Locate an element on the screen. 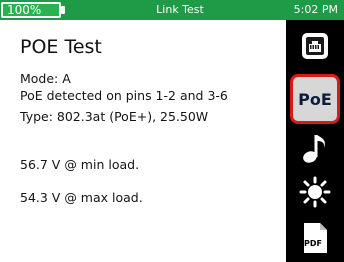 This screenshot has height=262, width=344. battery-indicator: 100% is located at coordinates (31, 10).